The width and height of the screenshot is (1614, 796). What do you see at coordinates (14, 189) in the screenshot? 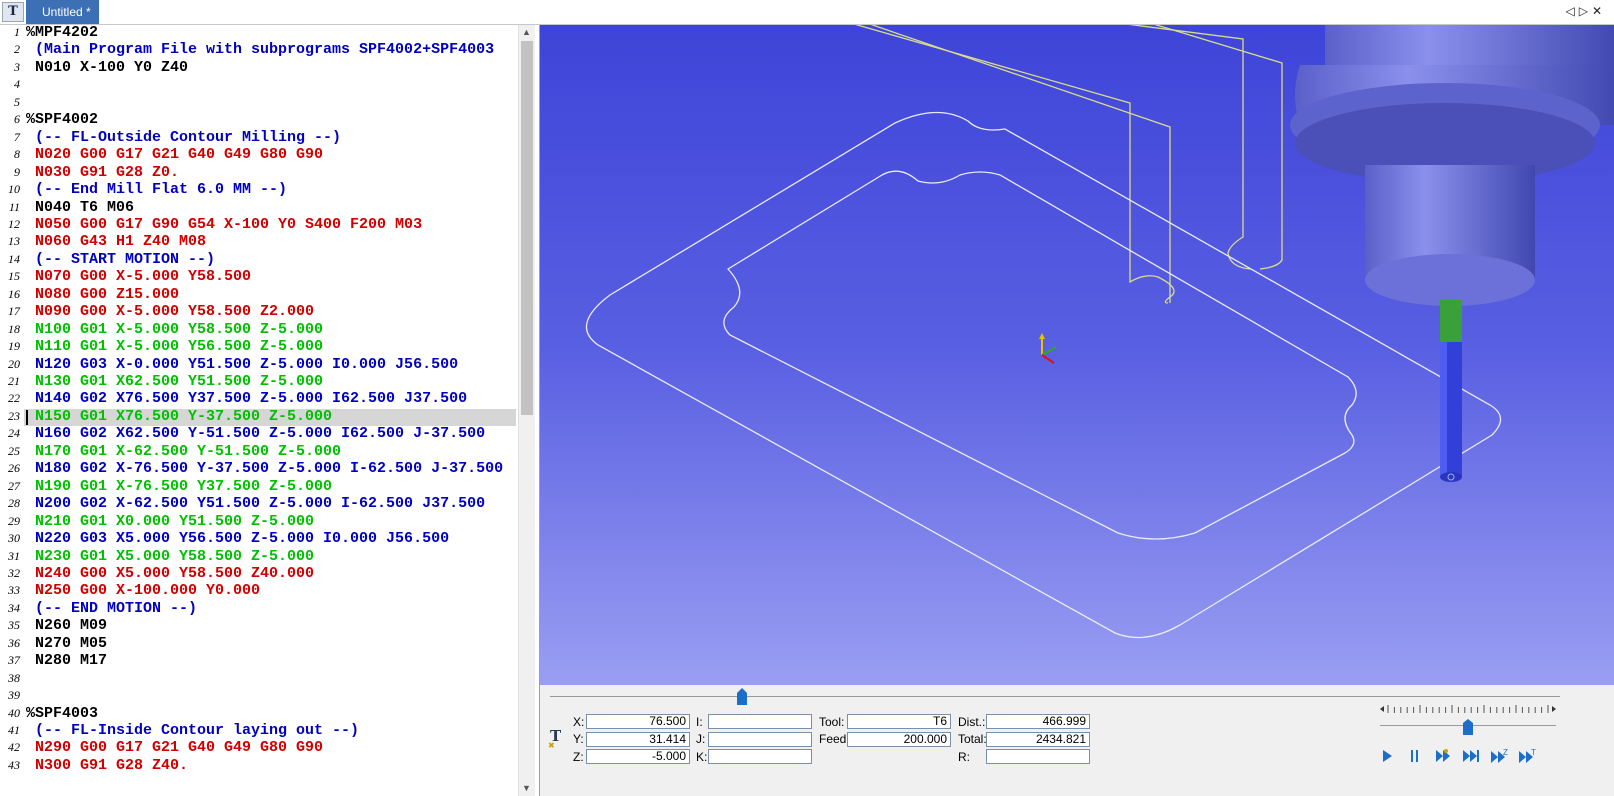
I see `line-number: 10` at bounding box center [14, 189].